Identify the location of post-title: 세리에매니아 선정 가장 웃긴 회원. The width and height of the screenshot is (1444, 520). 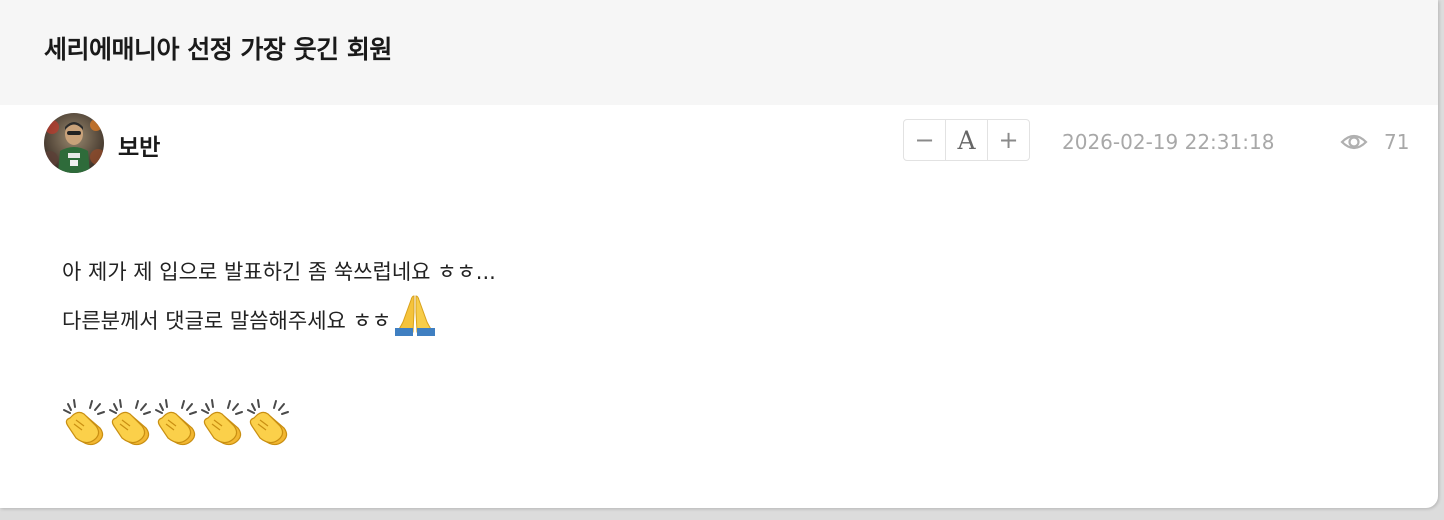
(218, 49).